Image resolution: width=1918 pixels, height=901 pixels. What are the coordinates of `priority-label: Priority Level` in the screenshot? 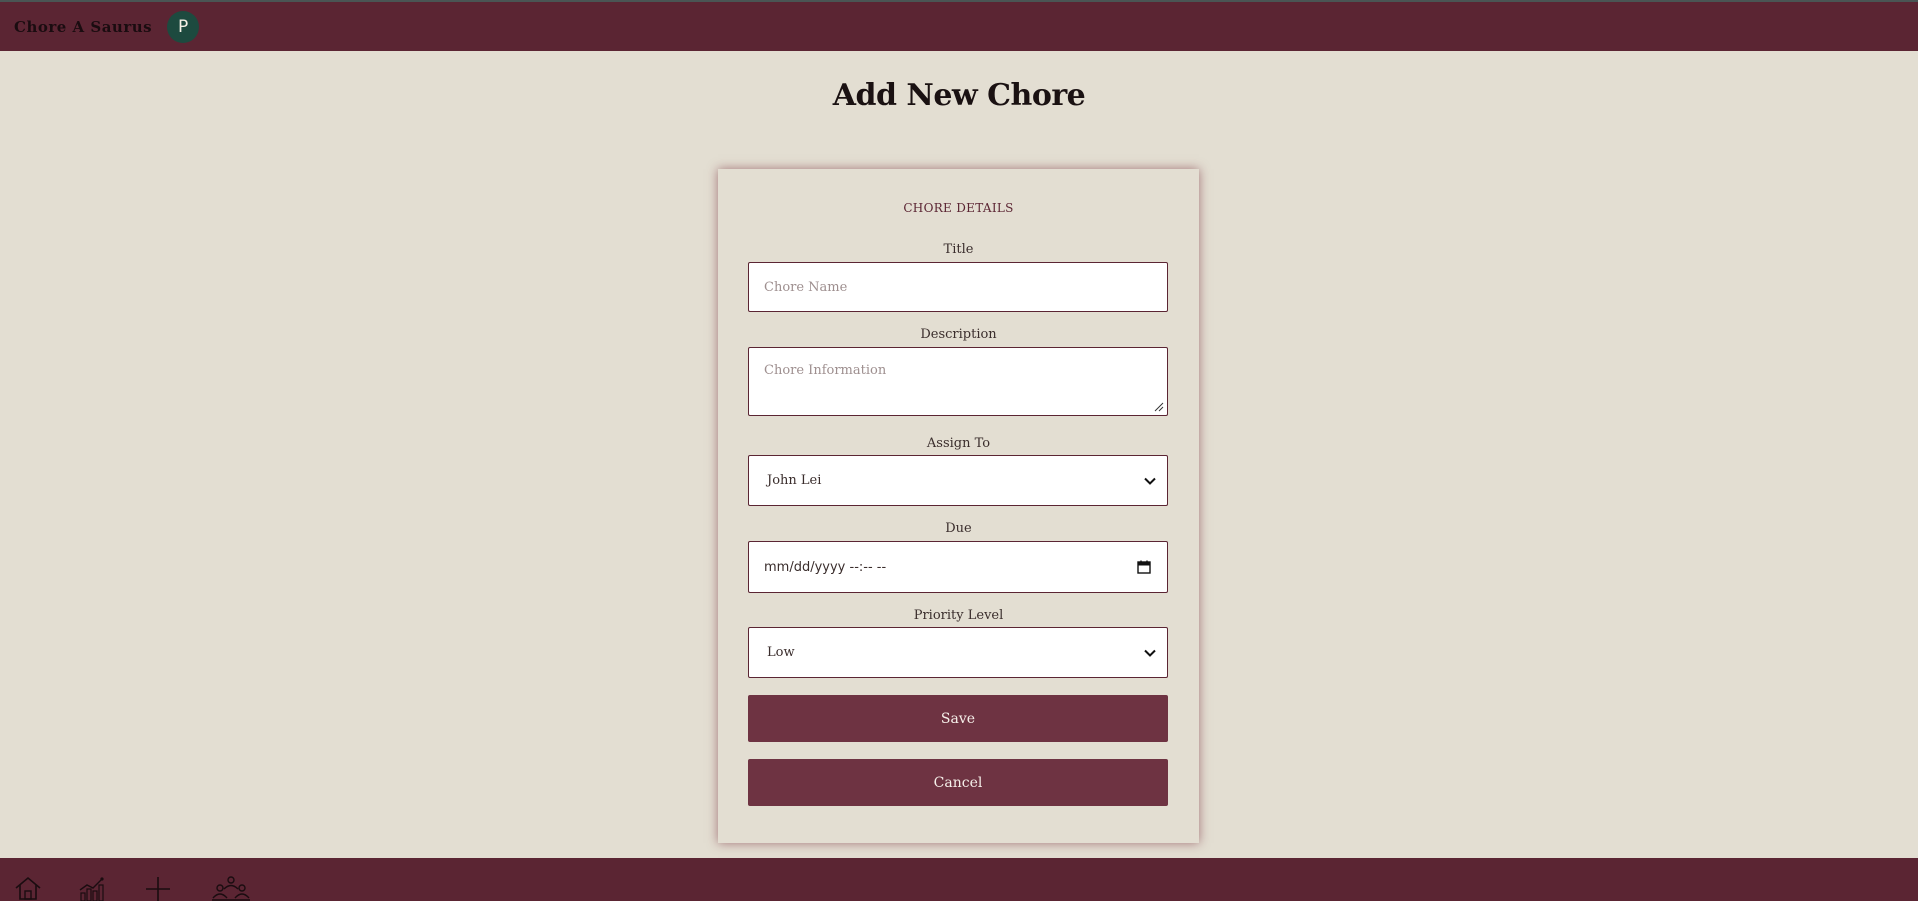 It's located at (958, 615).